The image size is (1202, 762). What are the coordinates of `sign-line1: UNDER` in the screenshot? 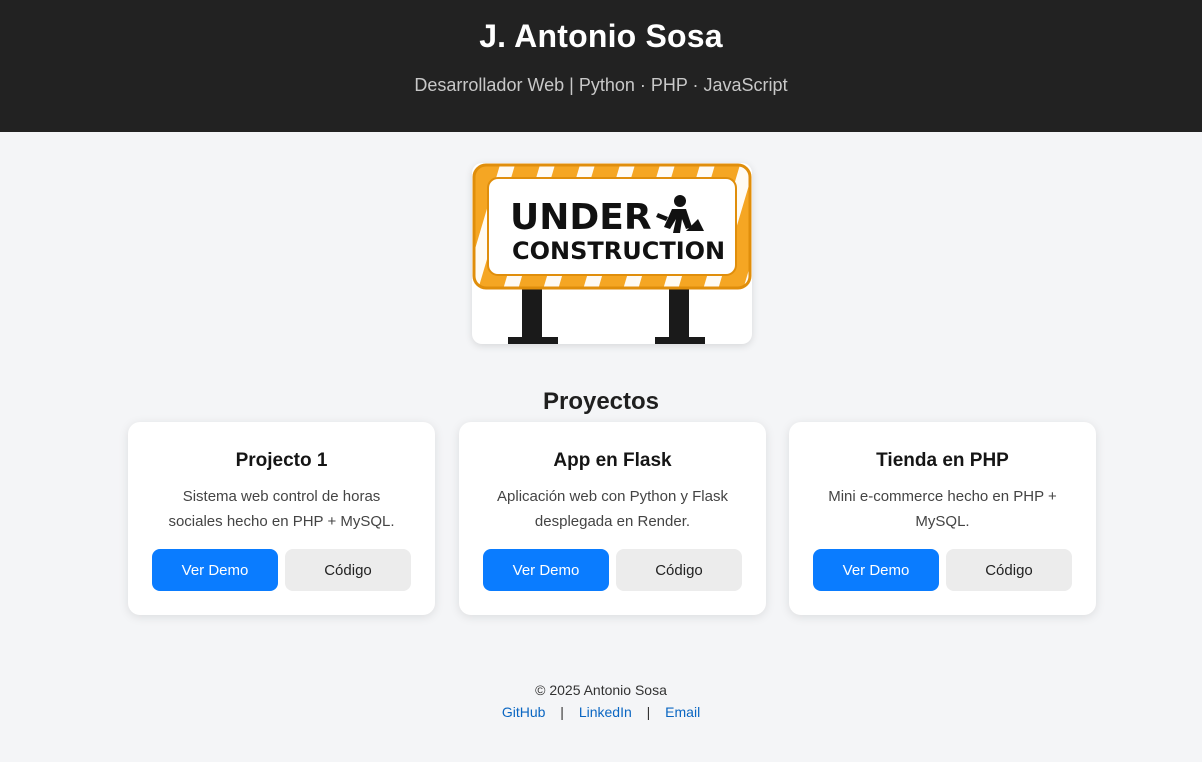 It's located at (581, 217).